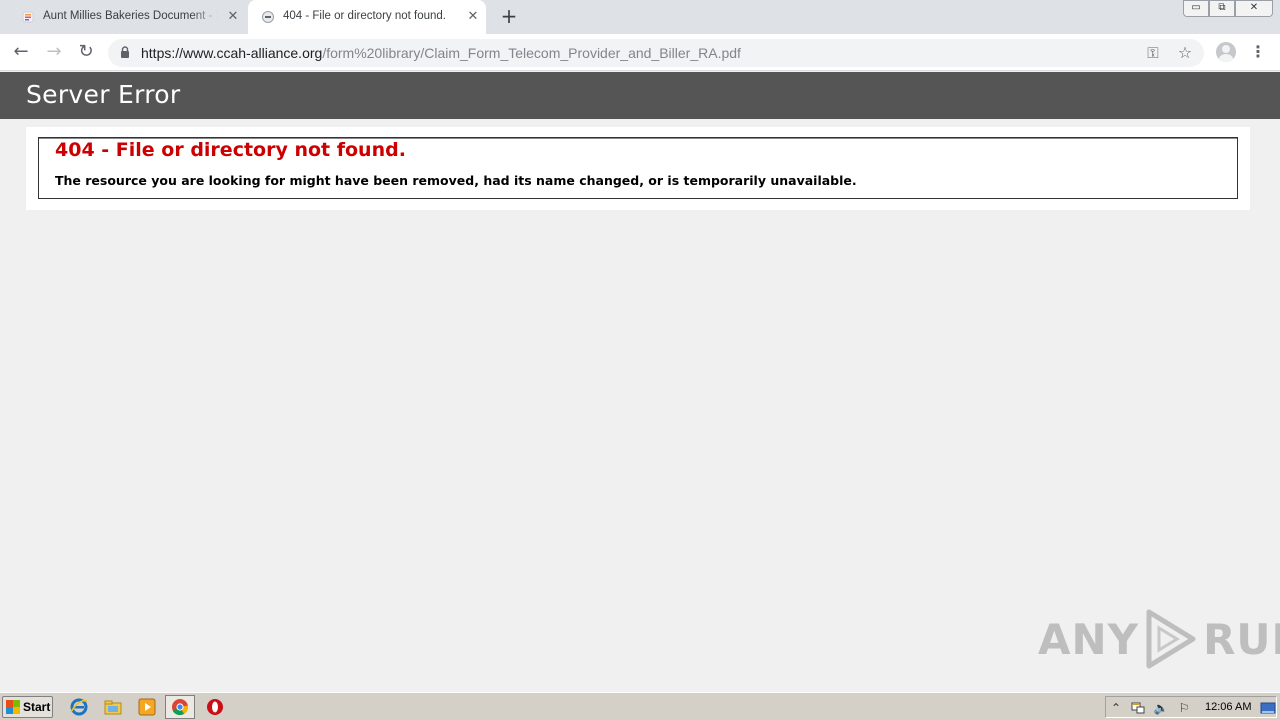 The width and height of the screenshot is (1280, 720). I want to click on url-host: https://www.ccah-alliance.org, so click(232, 53).